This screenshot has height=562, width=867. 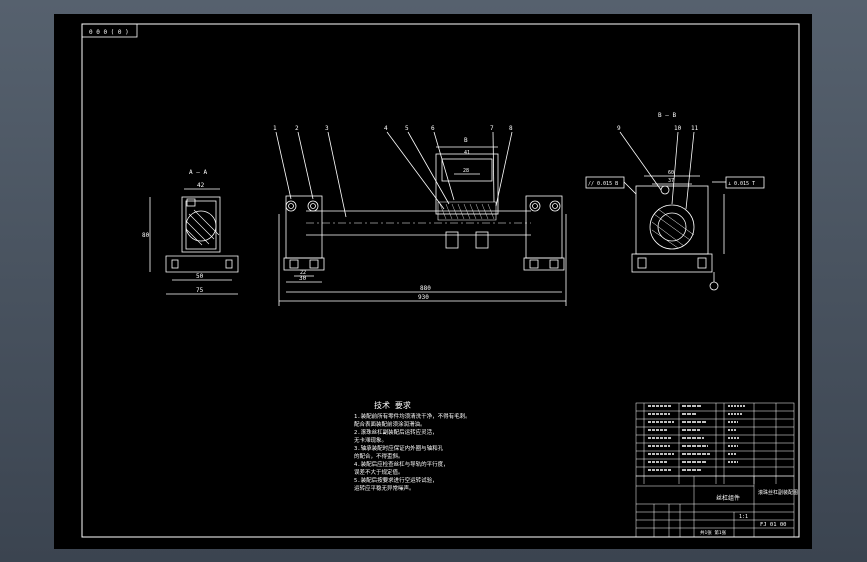 I want to click on balloon-3: 3, so click(x=327, y=128).